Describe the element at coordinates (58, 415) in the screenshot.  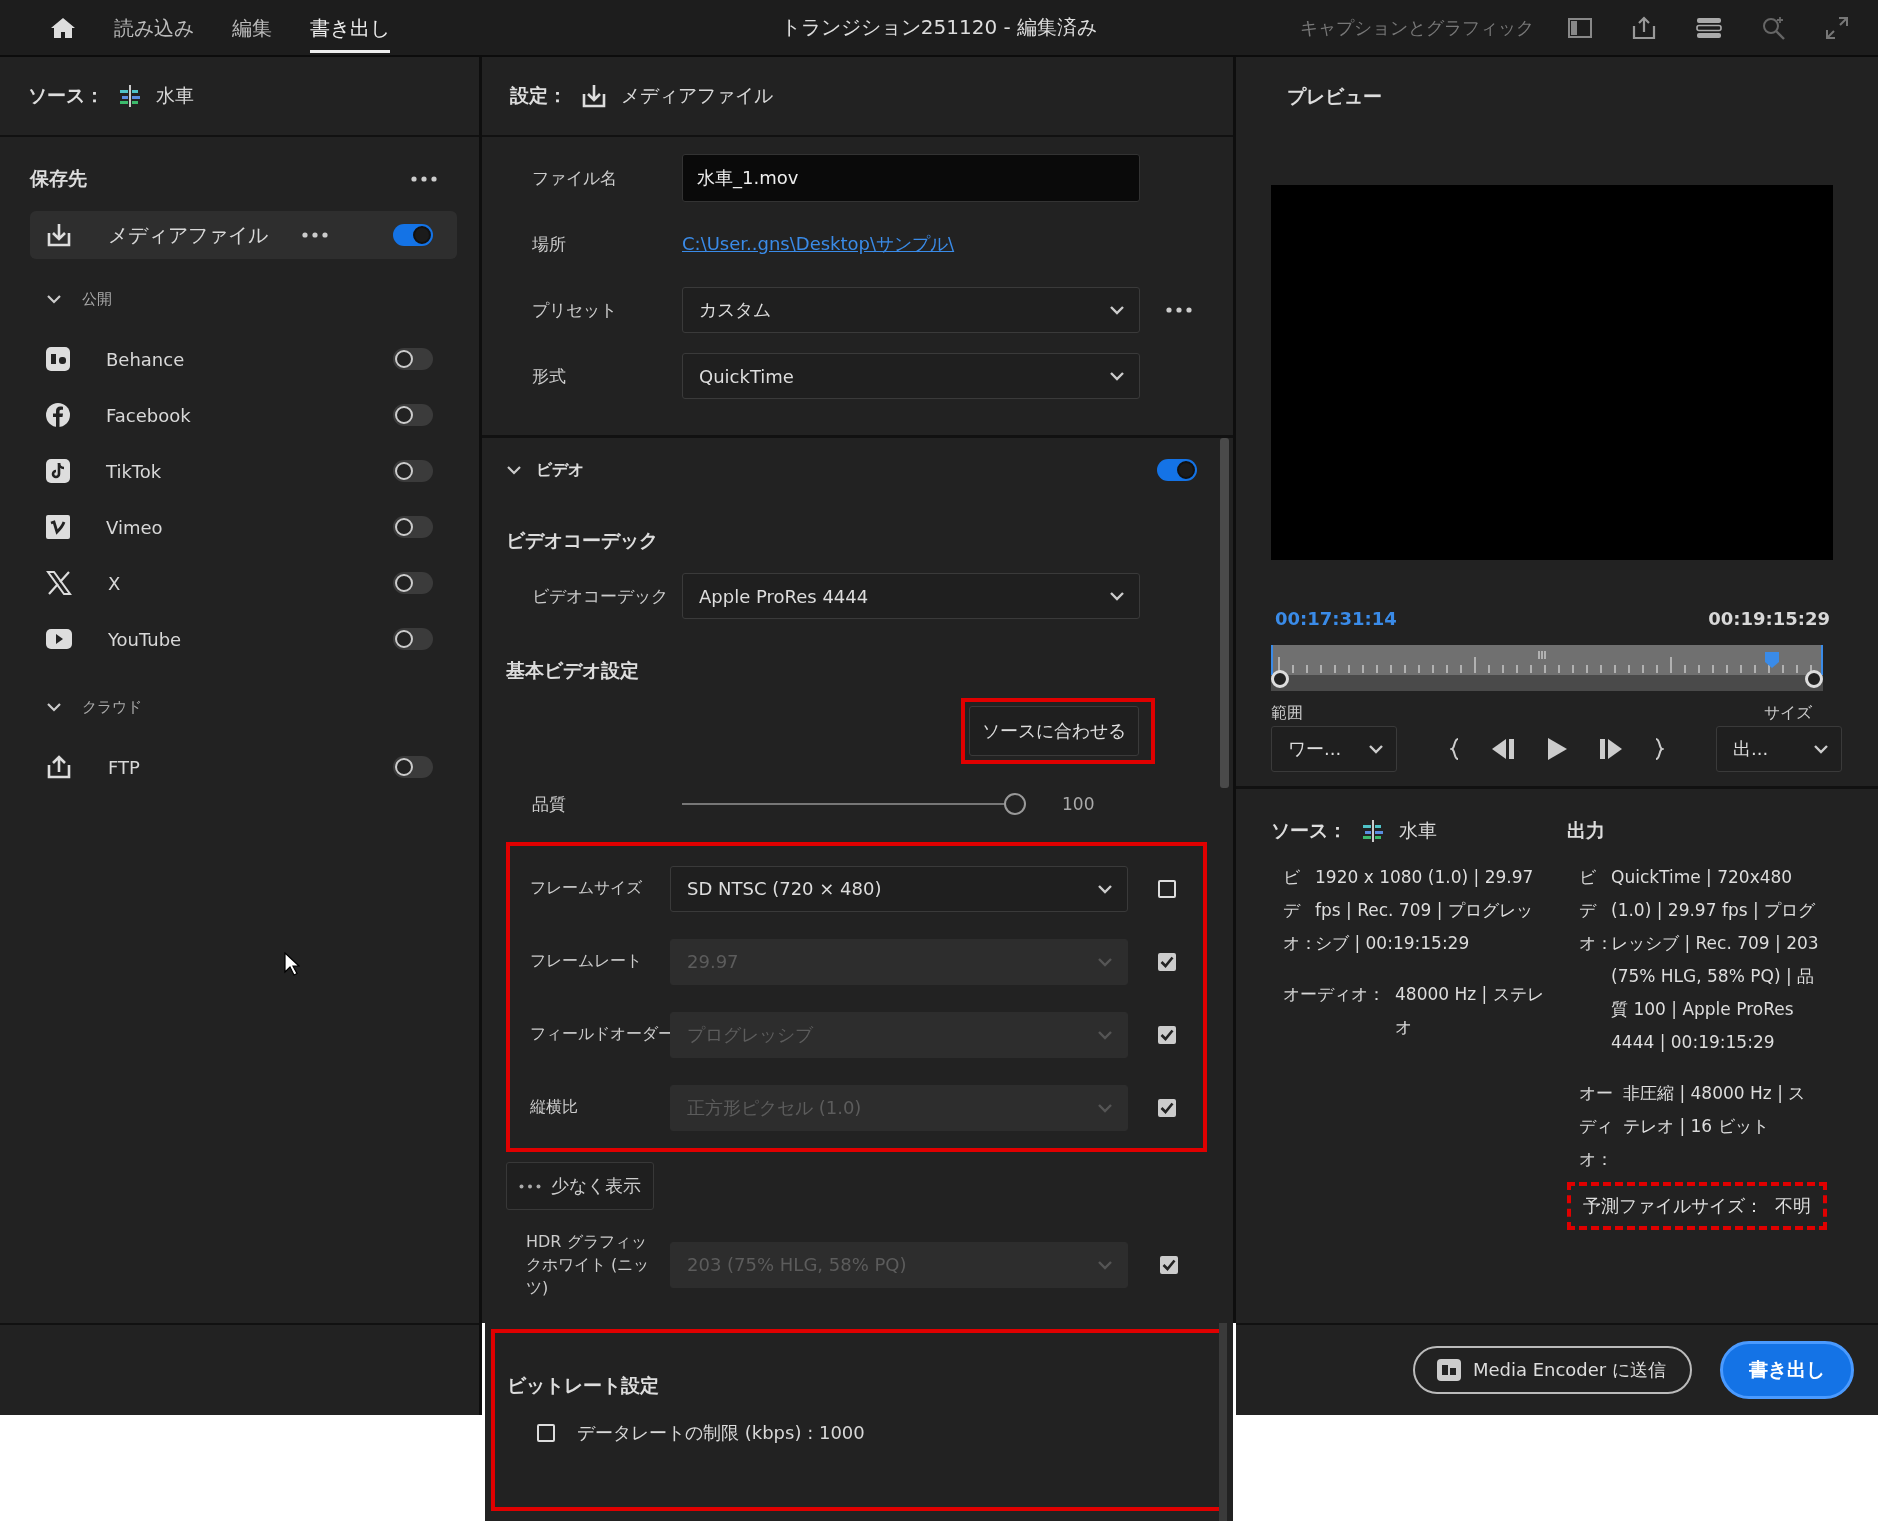
I see `facebook-icon` at that location.